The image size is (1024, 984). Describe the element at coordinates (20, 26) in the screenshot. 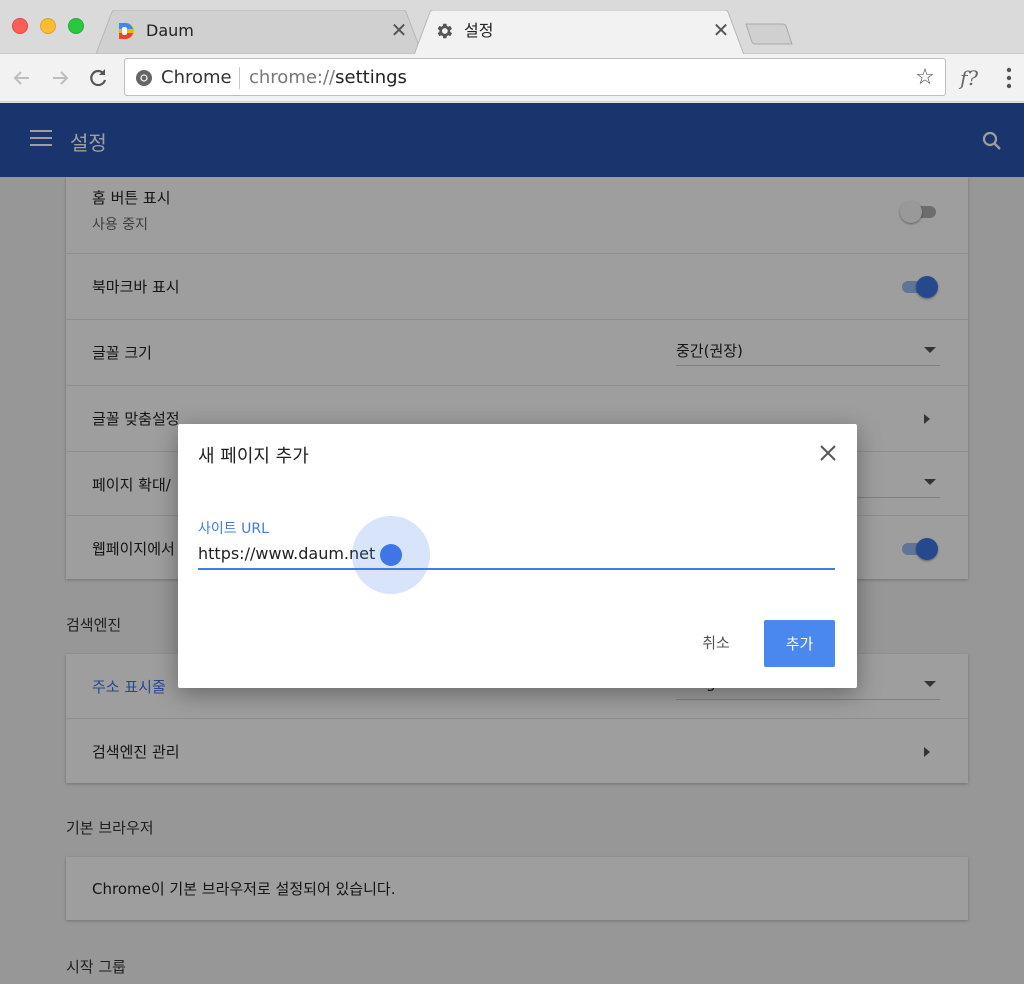

I see `window-close-button` at that location.